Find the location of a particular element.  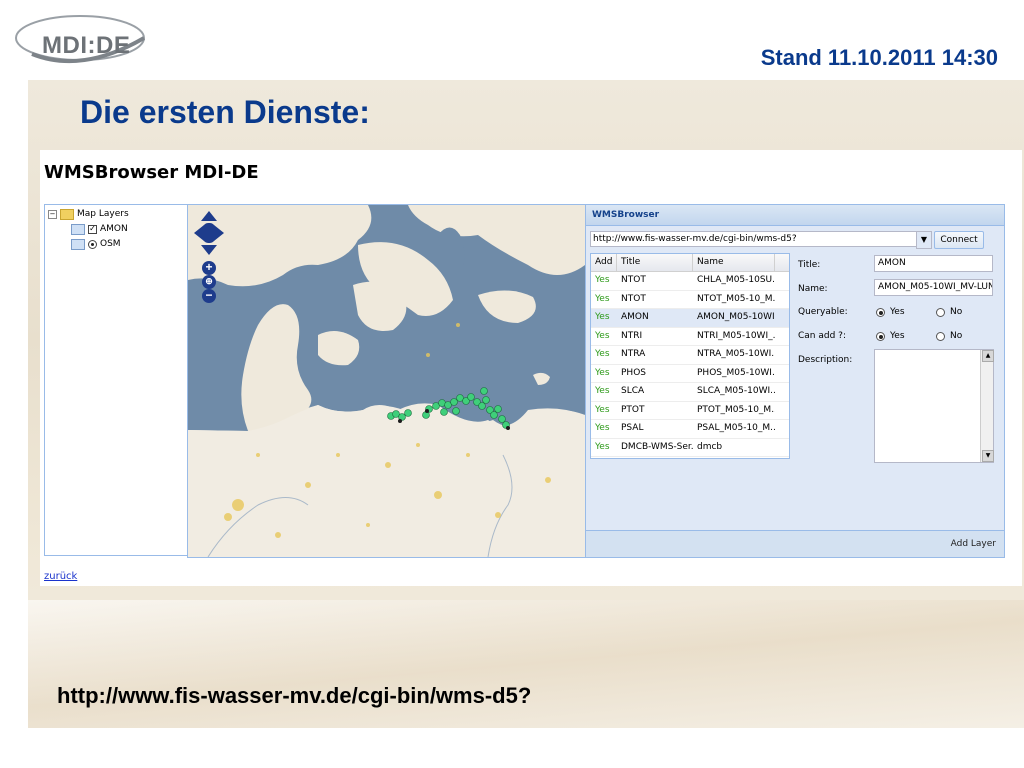

title-label: Title: is located at coordinates (809, 265).